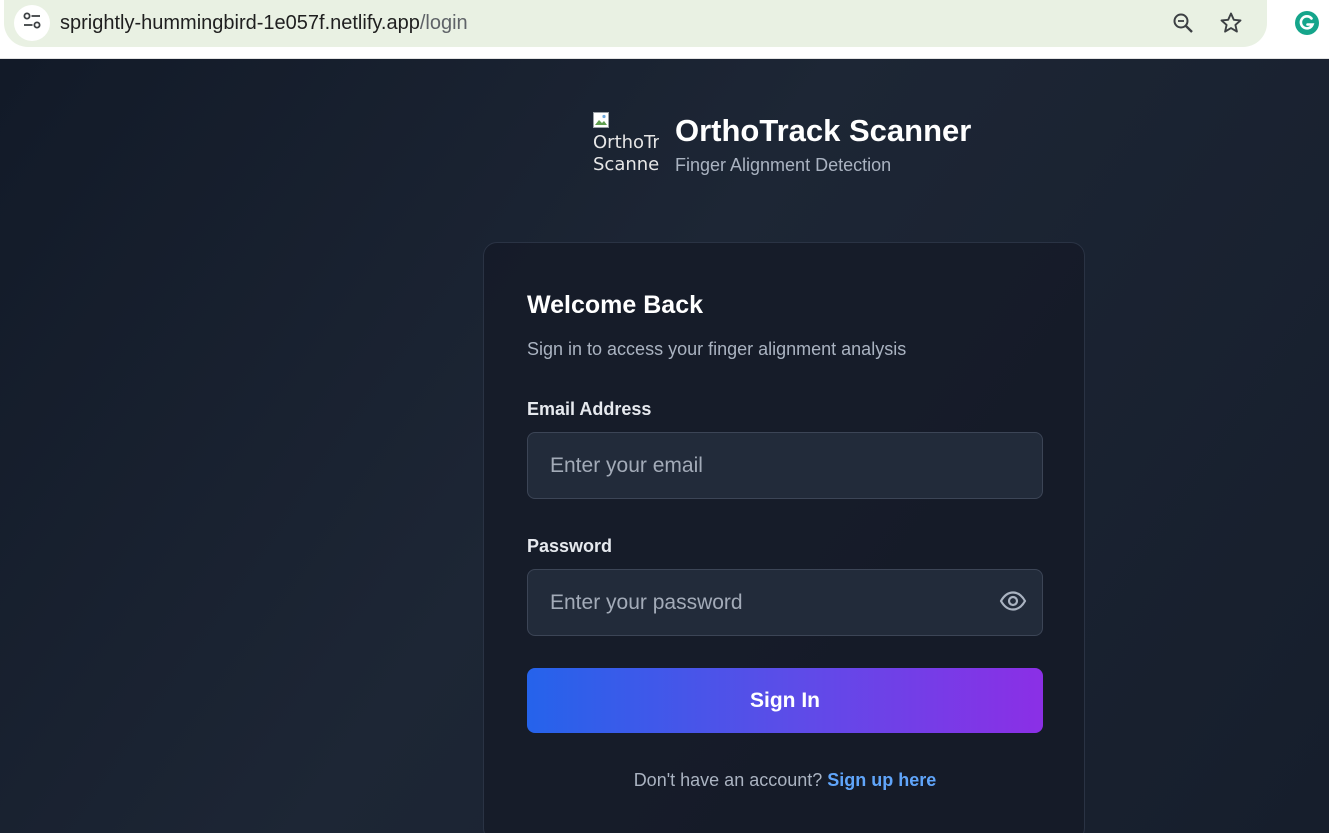 The image size is (1329, 833). Describe the element at coordinates (601, 120) in the screenshot. I see `broken-image-icon` at that location.